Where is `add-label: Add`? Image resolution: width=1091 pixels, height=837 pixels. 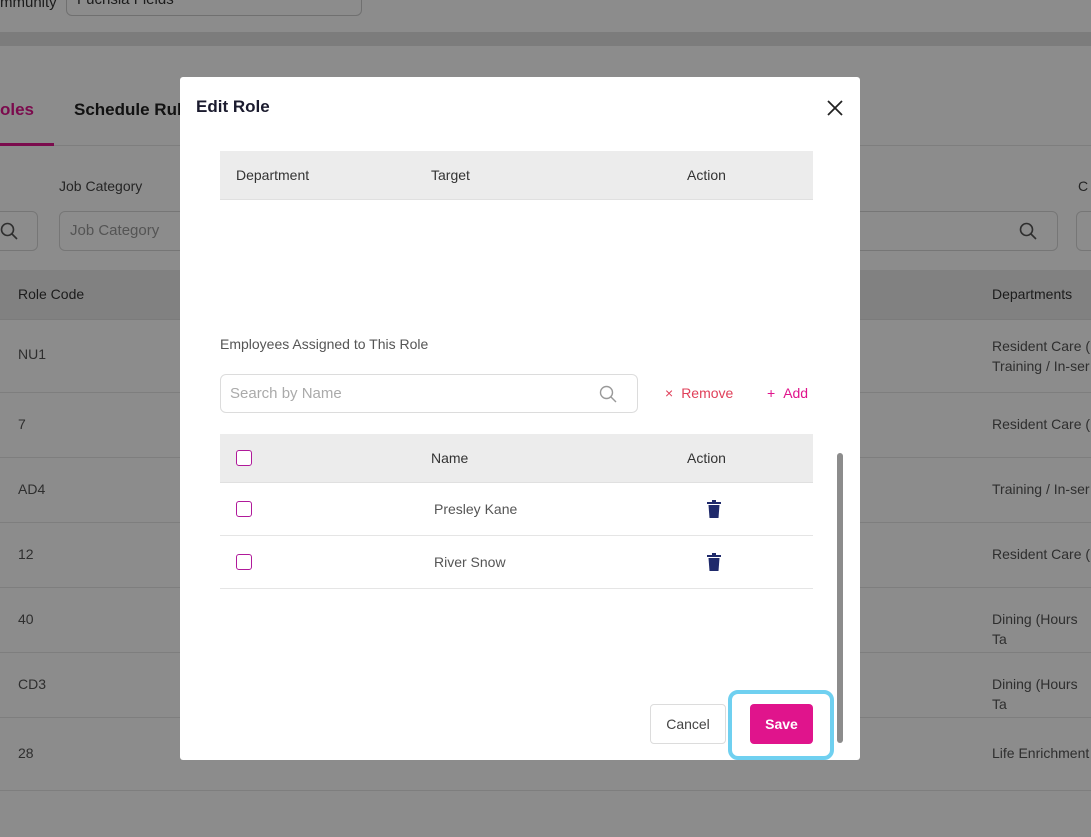 add-label: Add is located at coordinates (796, 393).